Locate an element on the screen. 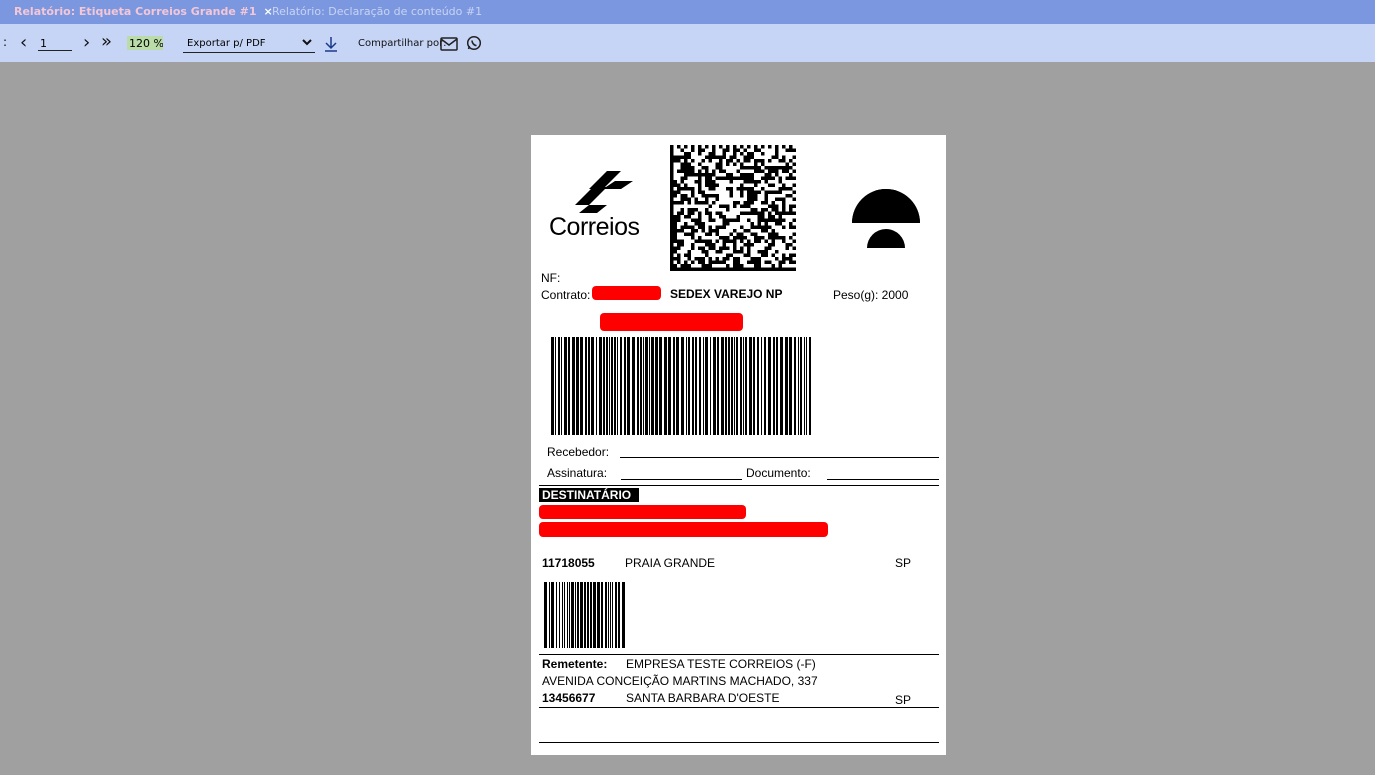  tracking-number-redaction is located at coordinates (671, 322).